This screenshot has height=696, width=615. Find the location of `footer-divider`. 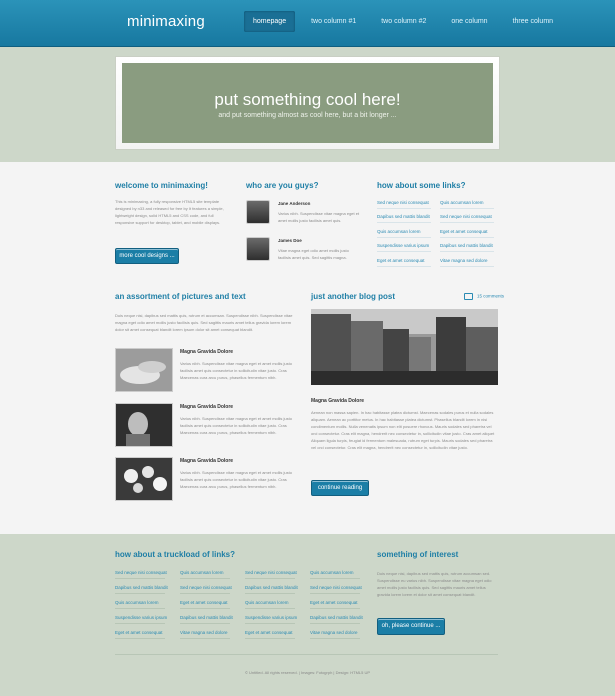

footer-divider is located at coordinates (306, 654).